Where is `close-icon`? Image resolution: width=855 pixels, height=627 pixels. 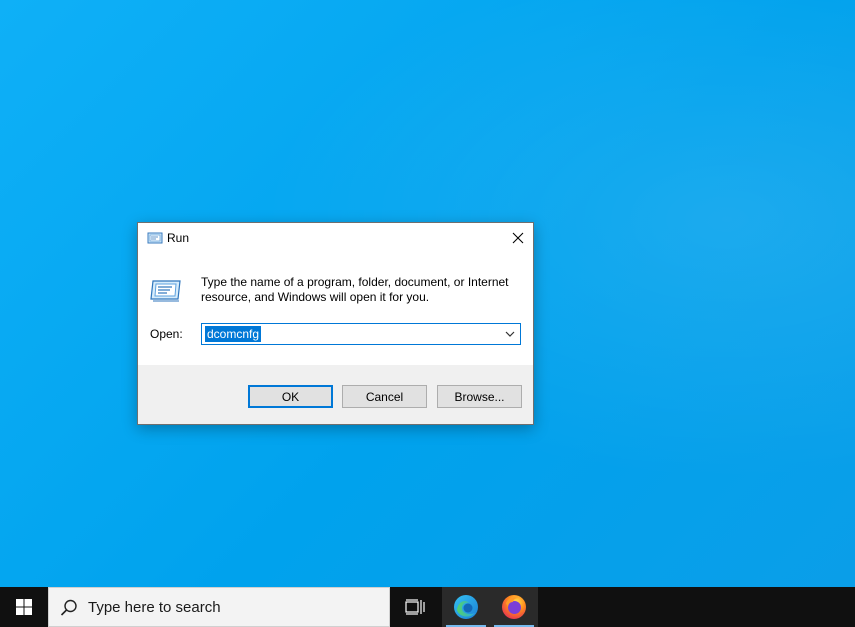
close-icon is located at coordinates (518, 237).